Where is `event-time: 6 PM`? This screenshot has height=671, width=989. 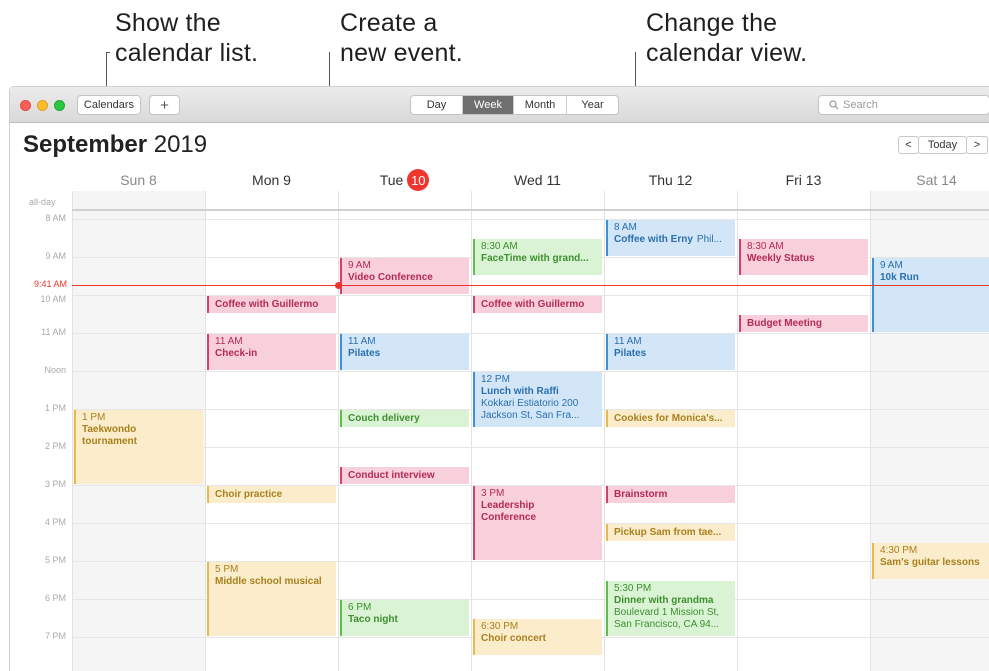 event-time: 6 PM is located at coordinates (360, 607).